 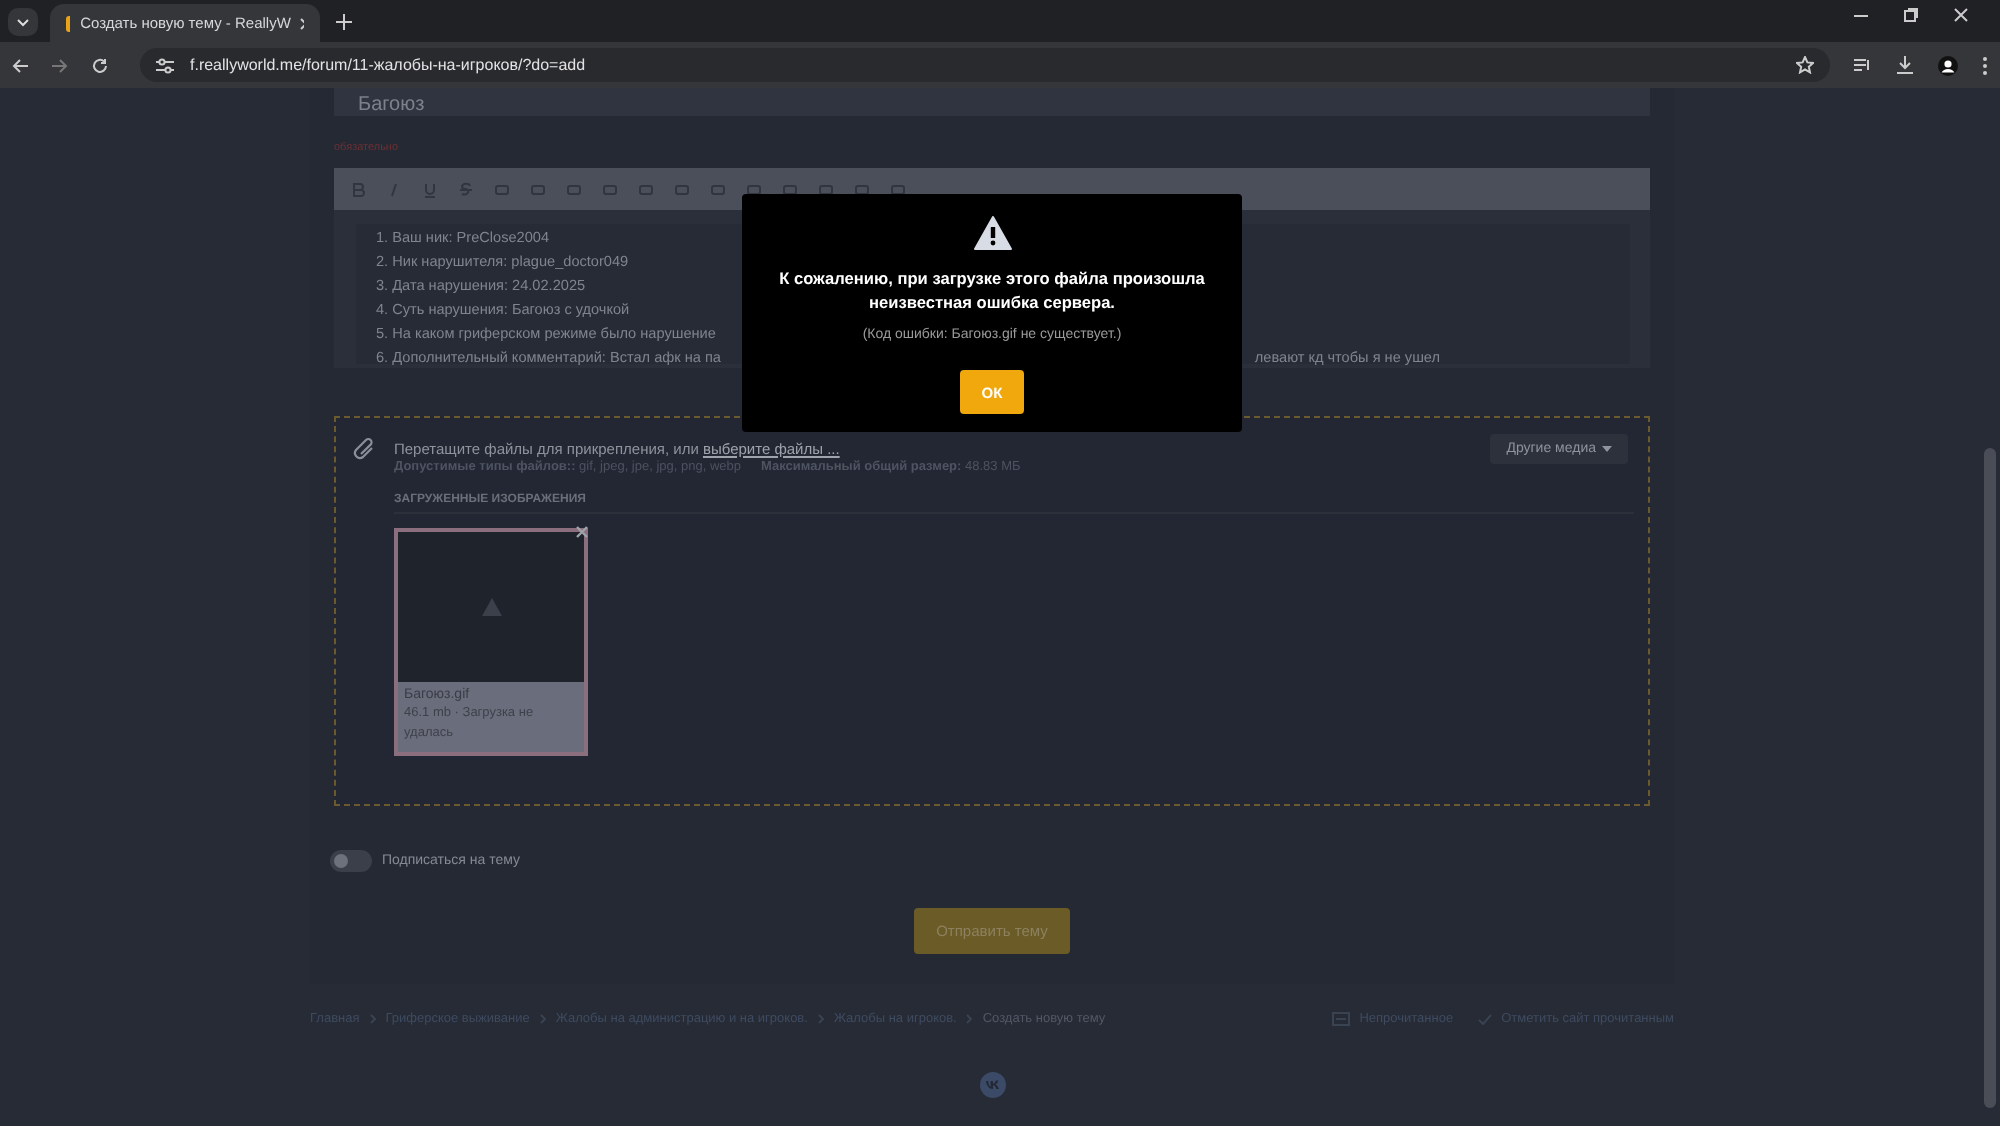 What do you see at coordinates (389, 65) in the screenshot?
I see `url-text: f.reallyworld.me/forum/11-жалобы-на-игроков/?do=add` at bounding box center [389, 65].